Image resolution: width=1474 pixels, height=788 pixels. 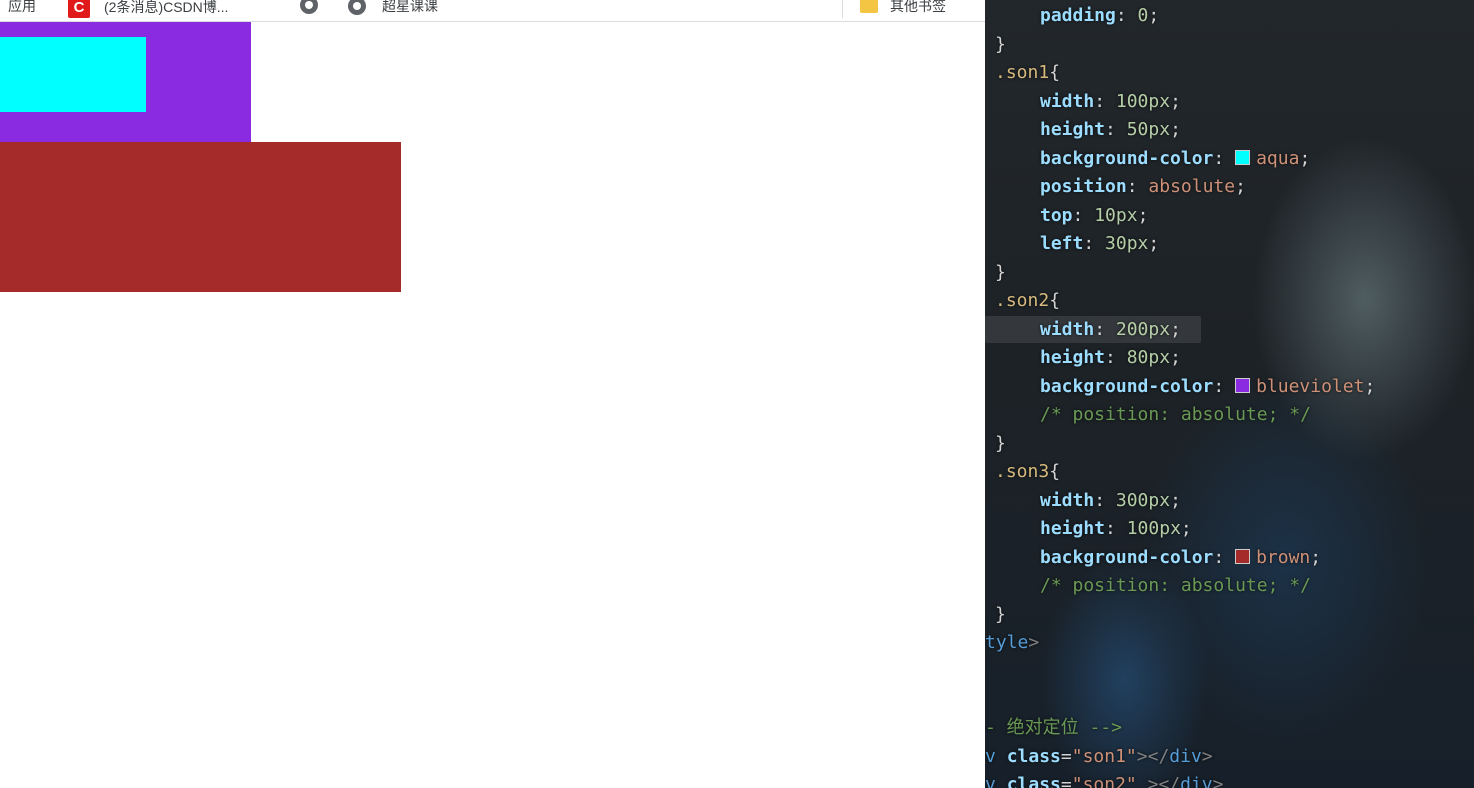 What do you see at coordinates (1110, 500) in the screenshot?
I see `code-line: width: 300px;` at bounding box center [1110, 500].